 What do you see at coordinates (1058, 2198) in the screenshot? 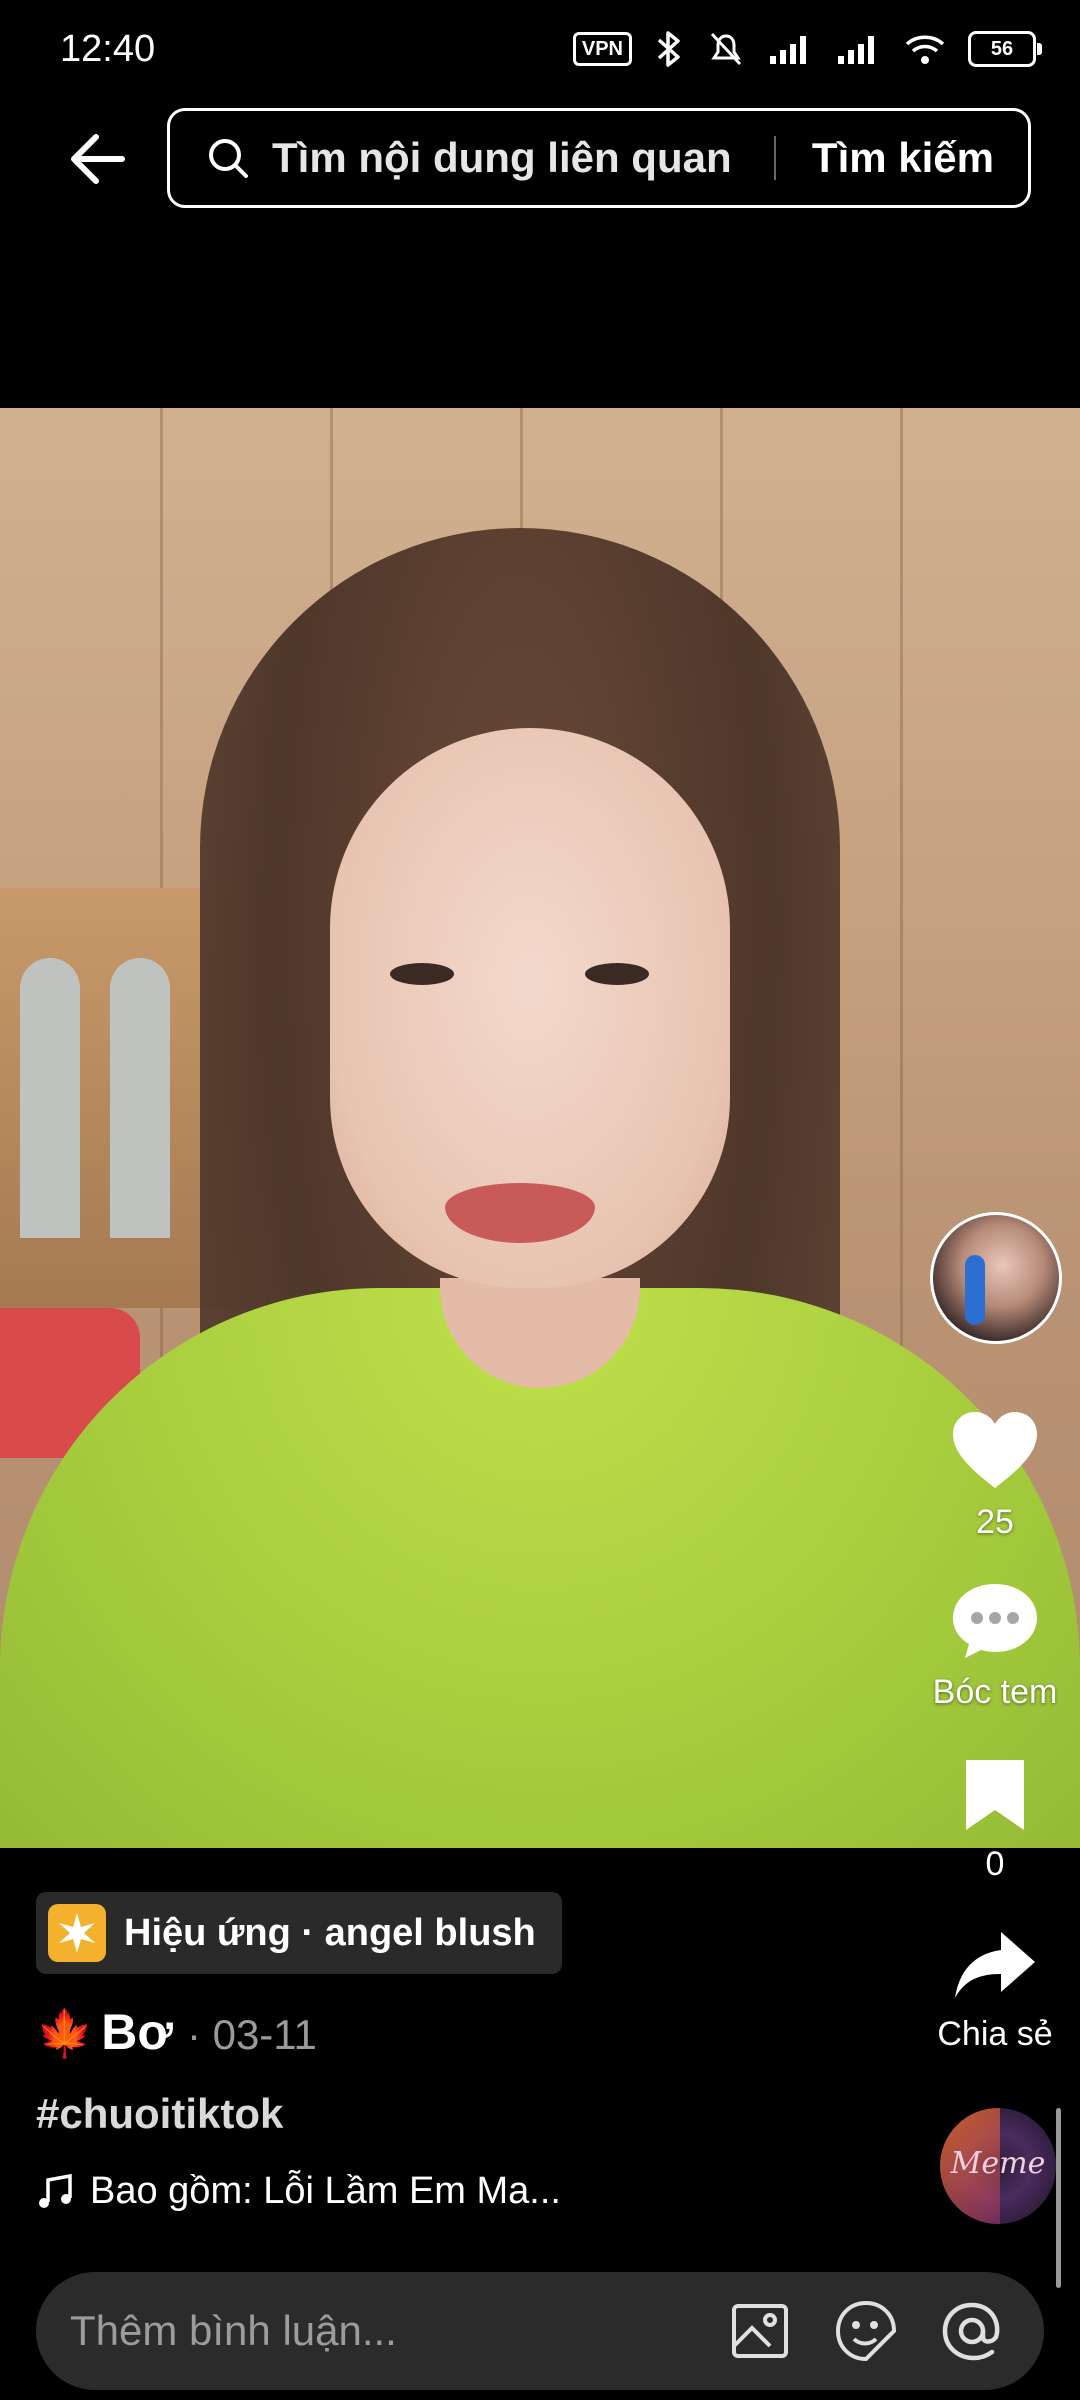
I see `scrollbar` at bounding box center [1058, 2198].